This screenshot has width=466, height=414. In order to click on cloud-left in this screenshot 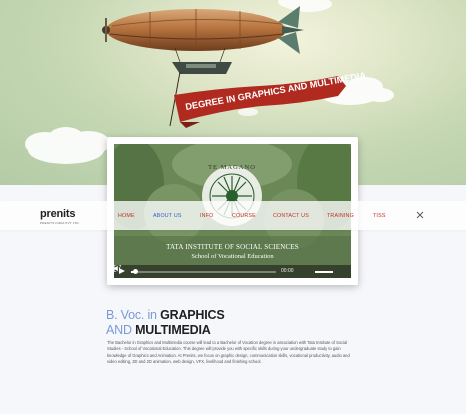, I will do `click(67, 145)`.